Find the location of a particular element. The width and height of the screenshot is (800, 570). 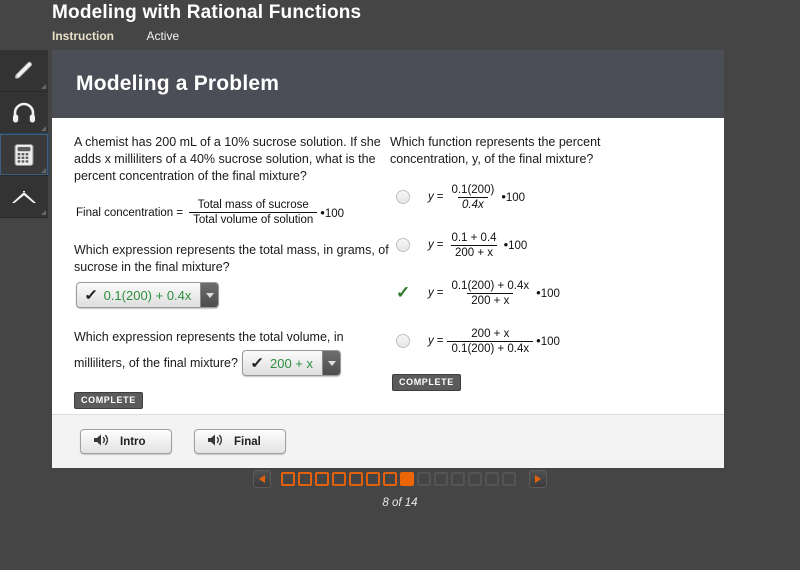

header-tabs: Instruction Active is located at coordinates (129, 38).